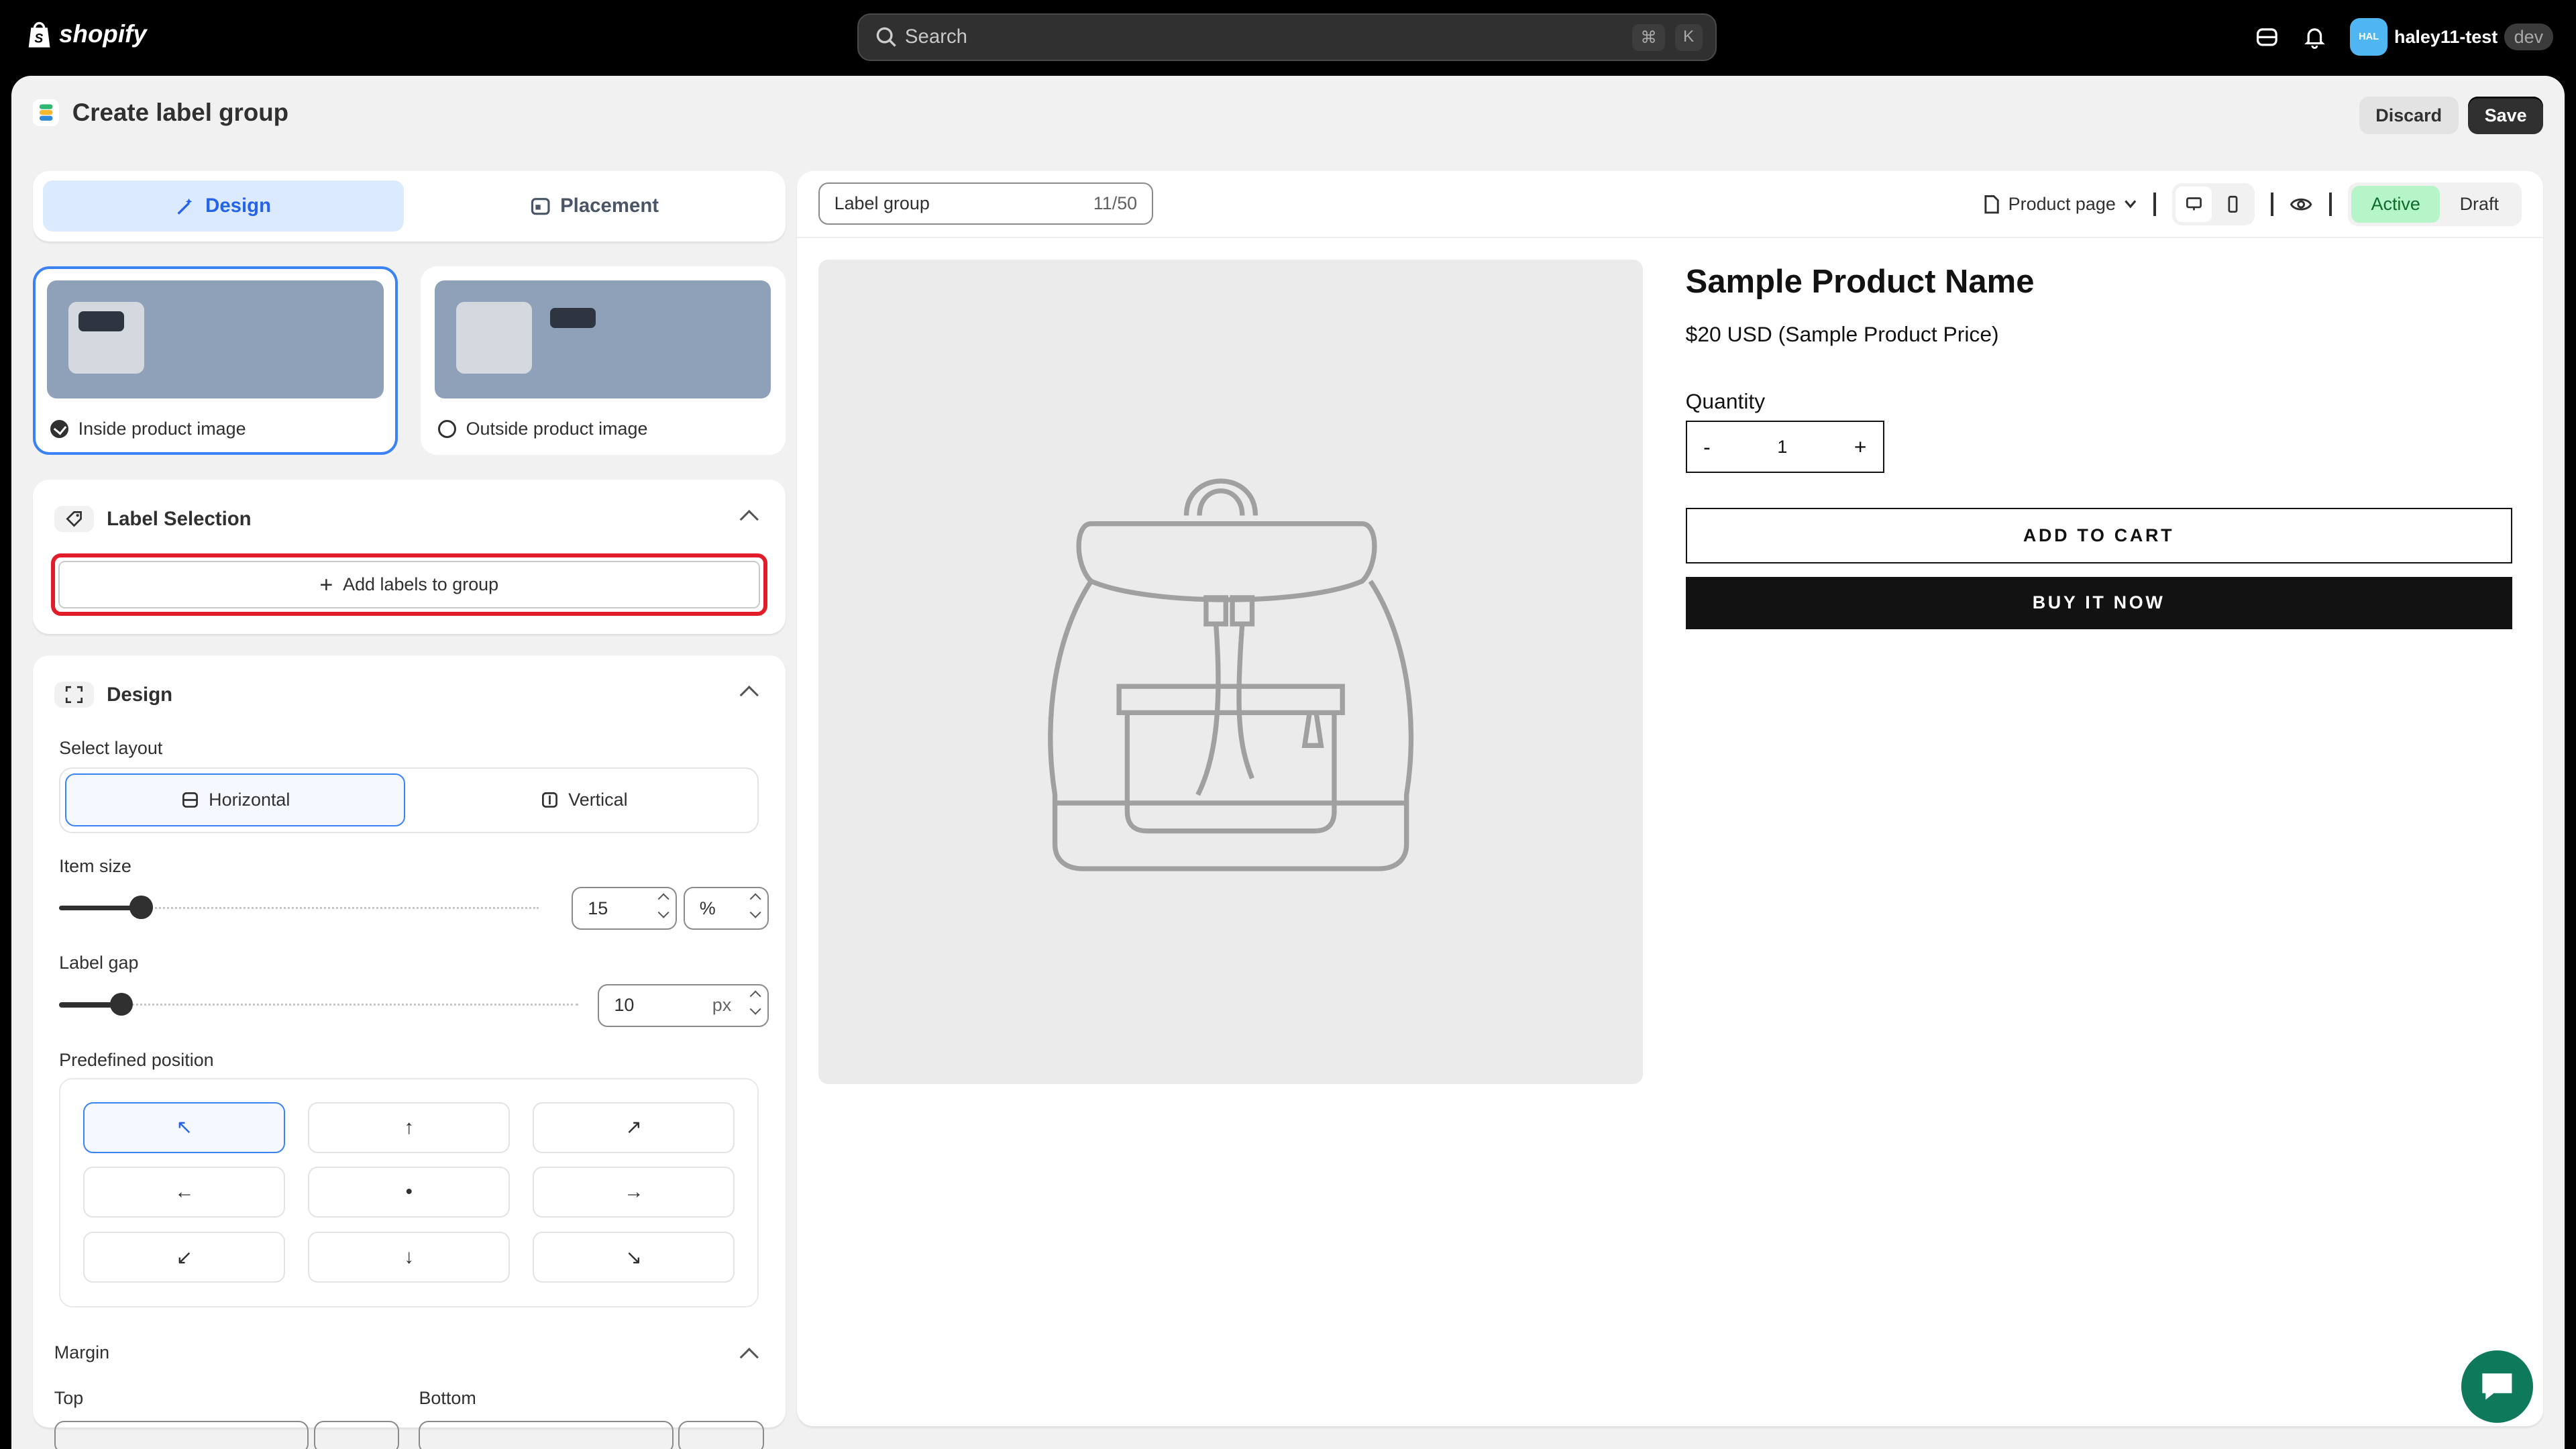 This screenshot has width=2576, height=1449. What do you see at coordinates (2479, 204) in the screenshot?
I see `status-draft-button: Draft` at bounding box center [2479, 204].